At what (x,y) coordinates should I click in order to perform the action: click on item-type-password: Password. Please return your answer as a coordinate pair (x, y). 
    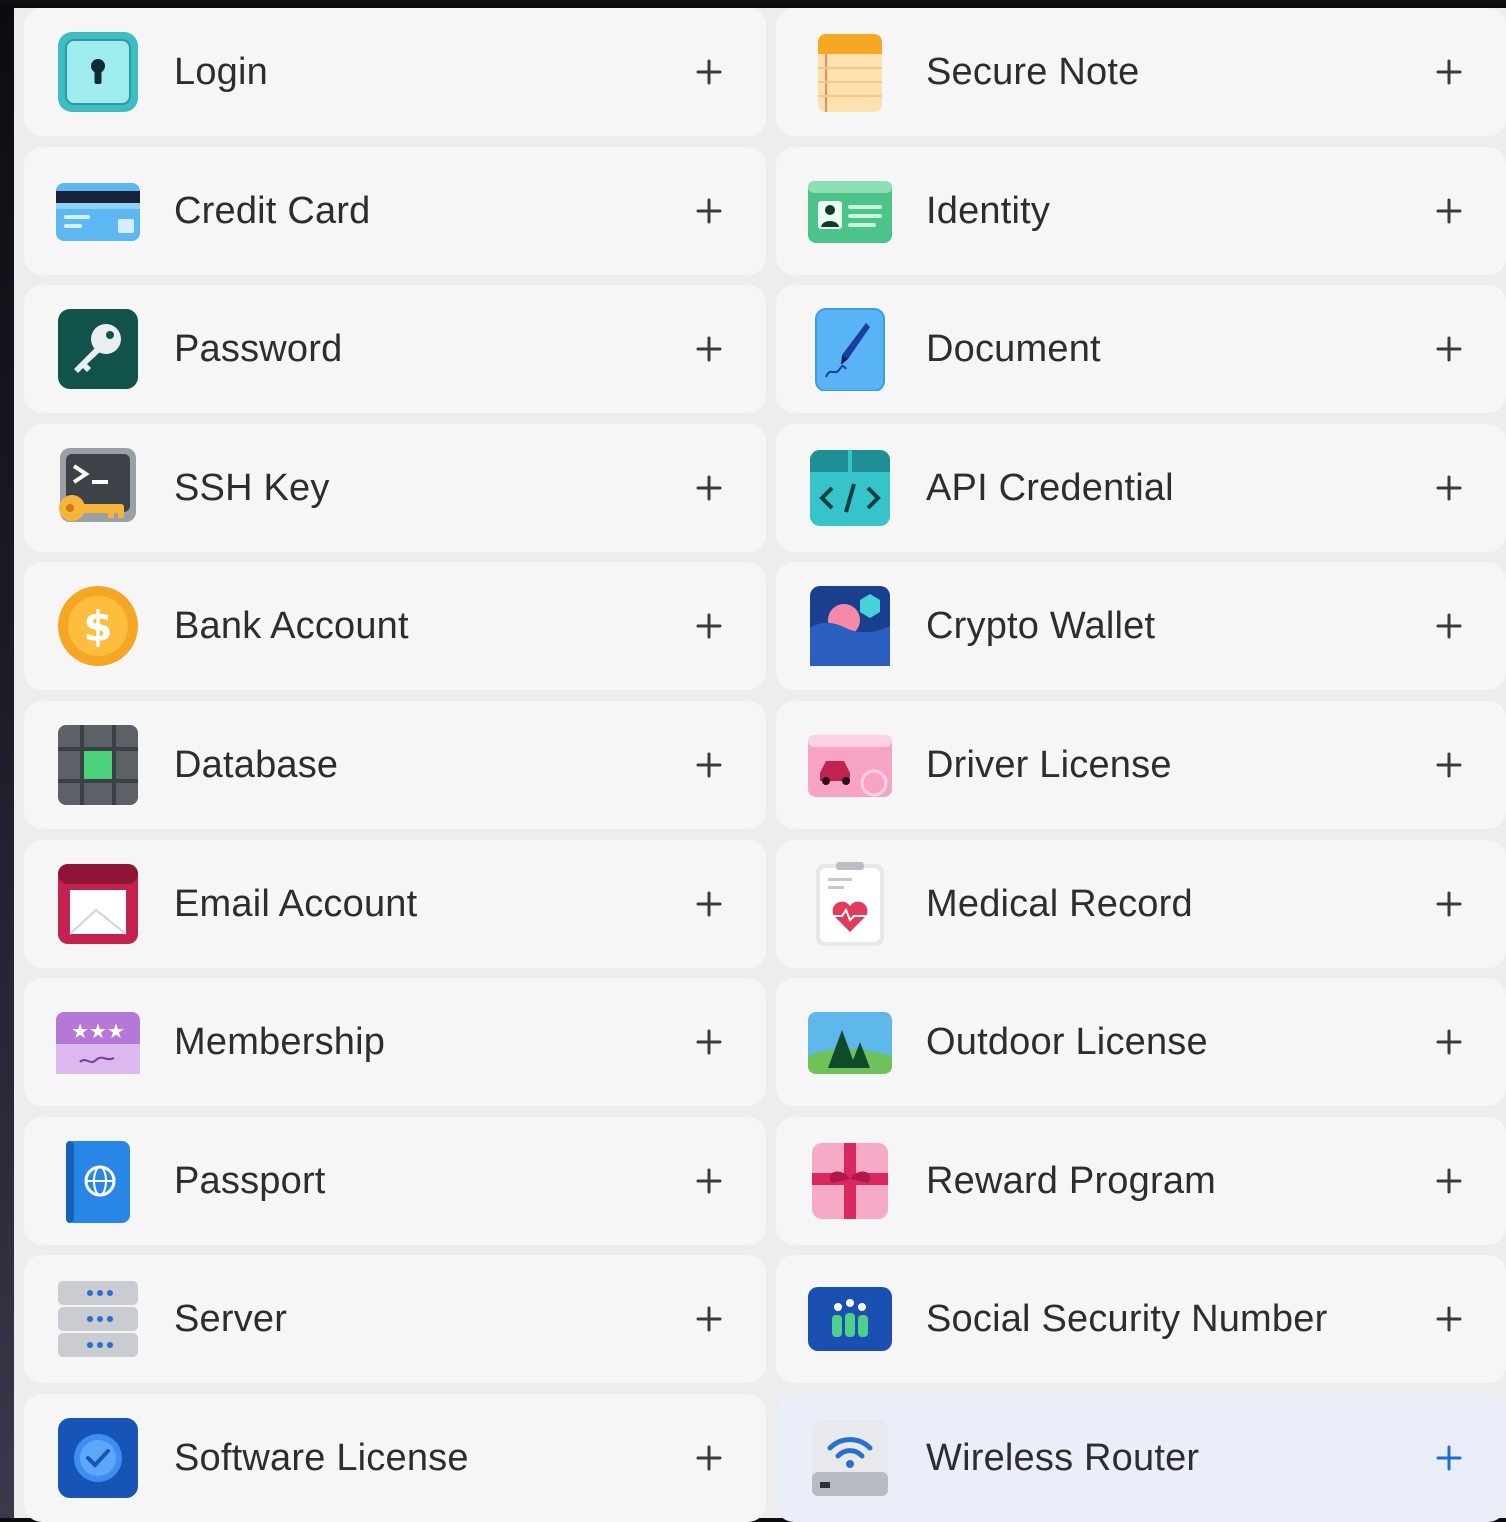
    Looking at the image, I should click on (395, 349).